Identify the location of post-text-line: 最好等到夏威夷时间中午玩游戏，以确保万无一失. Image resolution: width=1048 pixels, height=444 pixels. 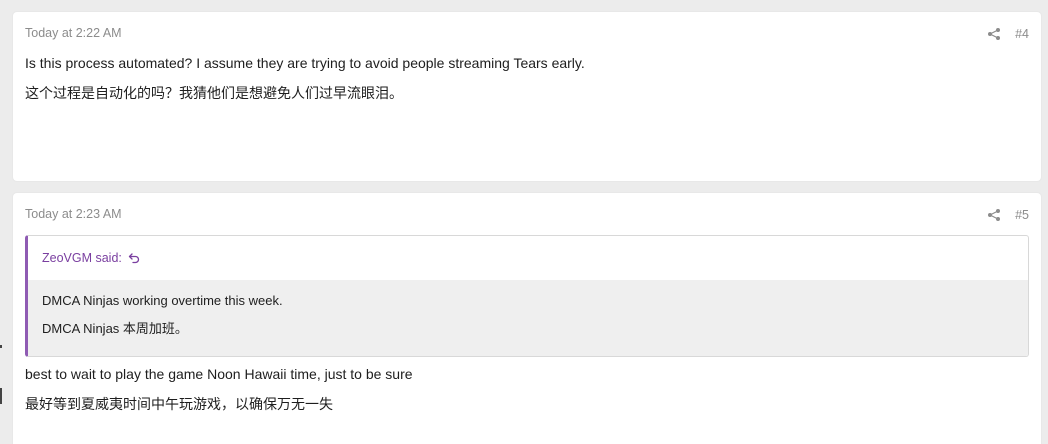
(179, 404).